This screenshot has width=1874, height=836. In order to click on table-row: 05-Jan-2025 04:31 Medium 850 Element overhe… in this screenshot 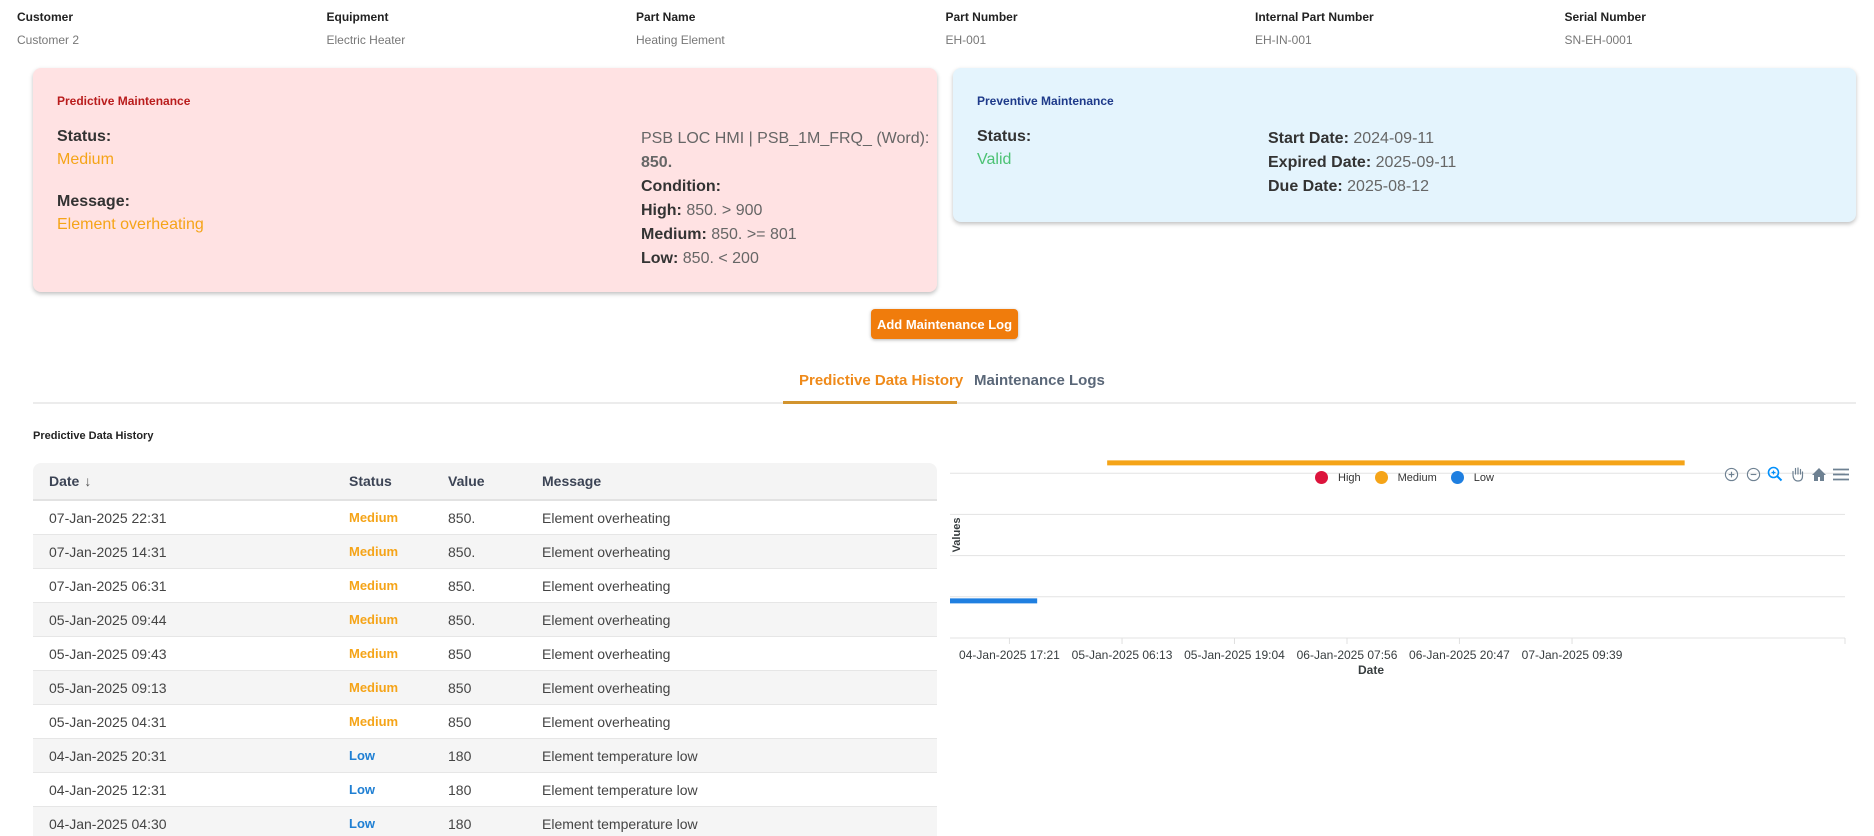, I will do `click(485, 722)`.